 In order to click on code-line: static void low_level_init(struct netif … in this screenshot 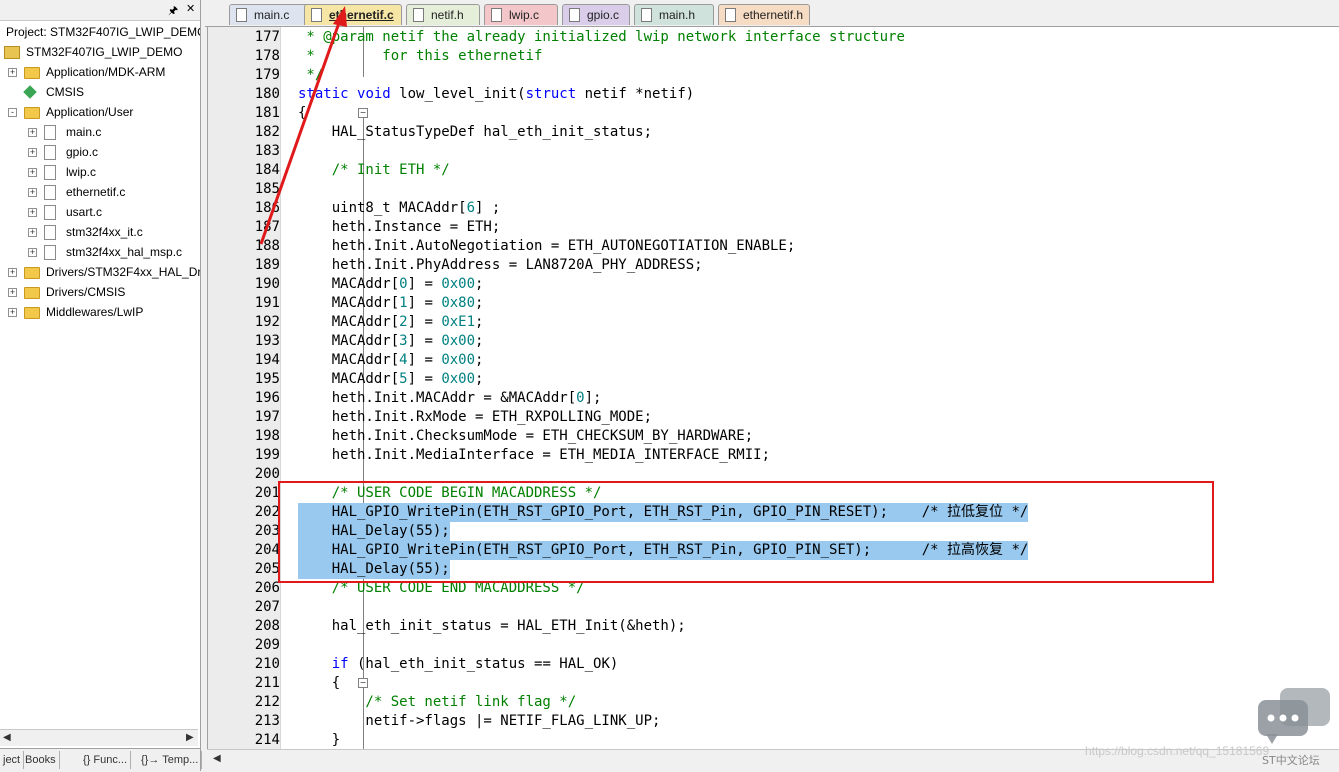, I will do `click(496, 94)`.